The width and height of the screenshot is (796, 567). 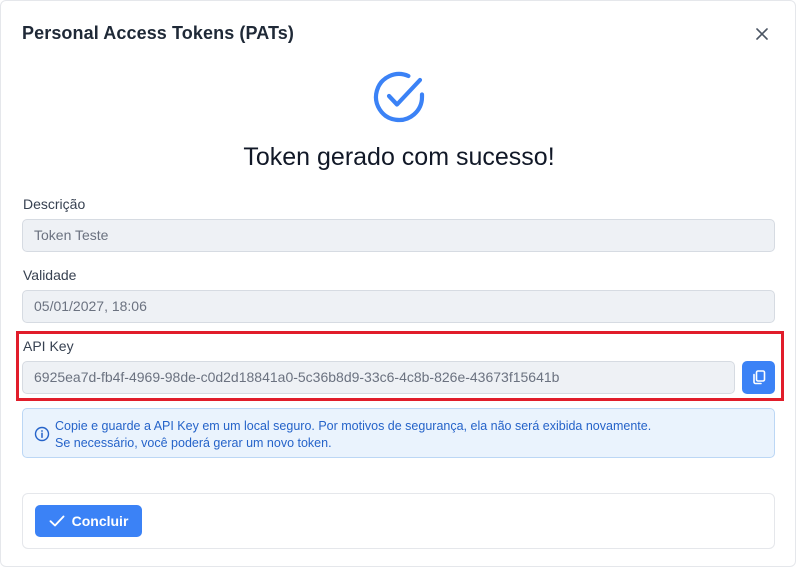 What do you see at coordinates (50, 275) in the screenshot?
I see `validity-label: Validade` at bounding box center [50, 275].